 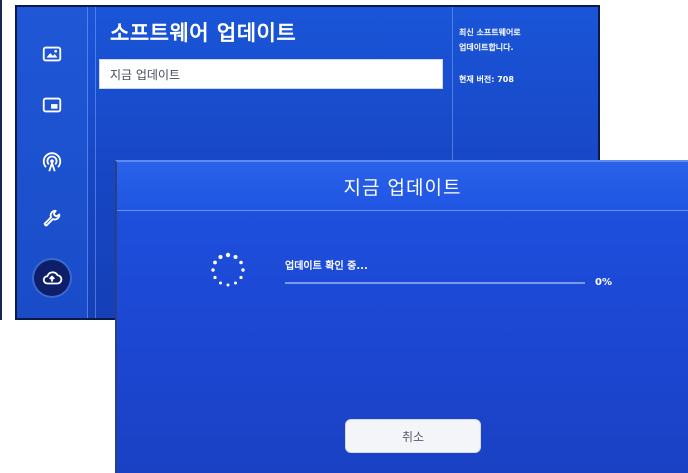 What do you see at coordinates (435, 283) in the screenshot?
I see `progress-bar` at bounding box center [435, 283].